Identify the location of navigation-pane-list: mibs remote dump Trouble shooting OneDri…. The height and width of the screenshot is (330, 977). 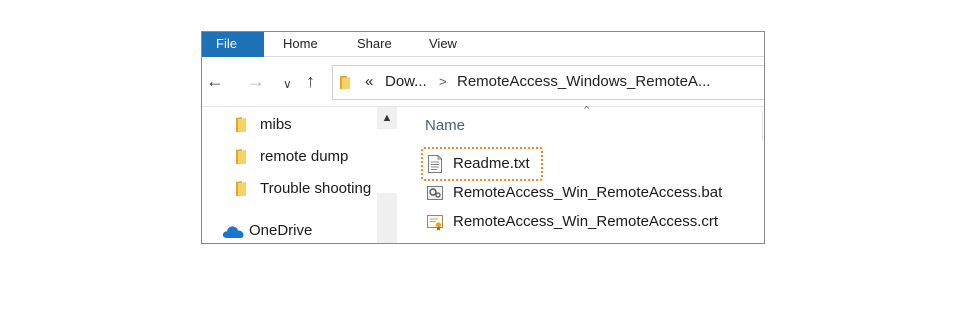
(289, 175).